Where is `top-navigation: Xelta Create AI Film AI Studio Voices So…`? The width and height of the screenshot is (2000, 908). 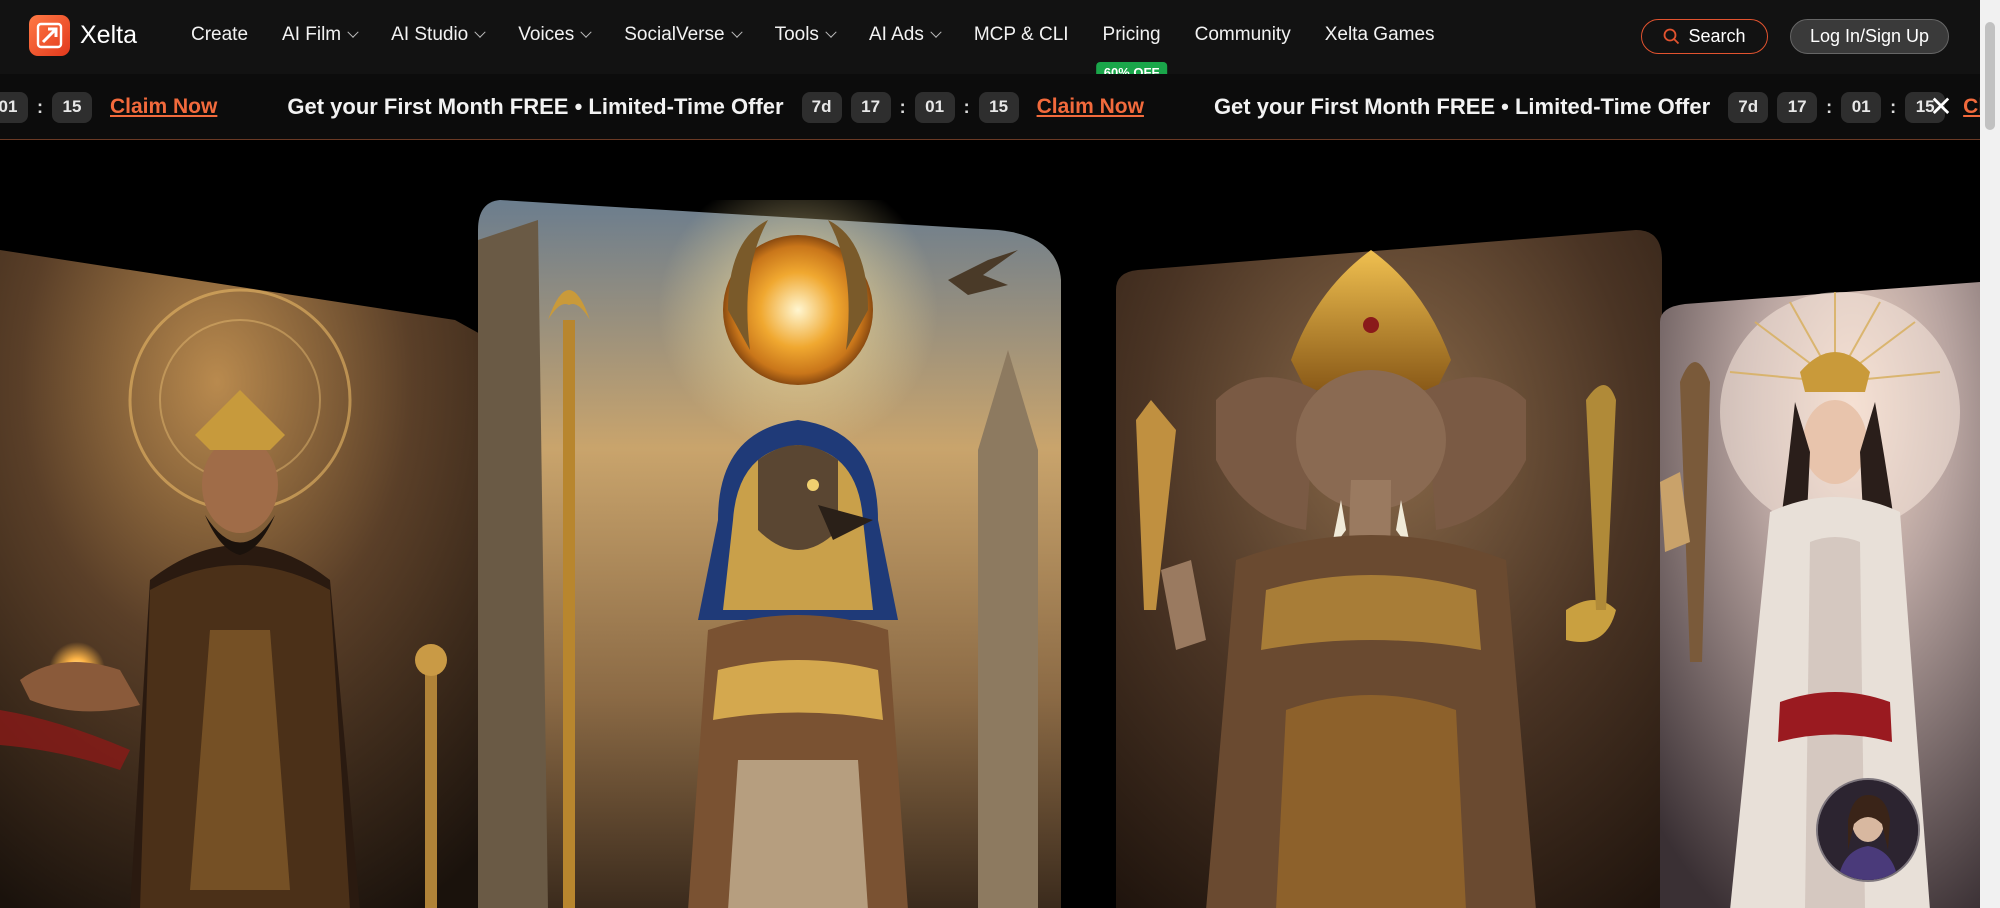
top-navigation: Xelta Create AI Film AI Studio Voices So… is located at coordinates (990, 41).